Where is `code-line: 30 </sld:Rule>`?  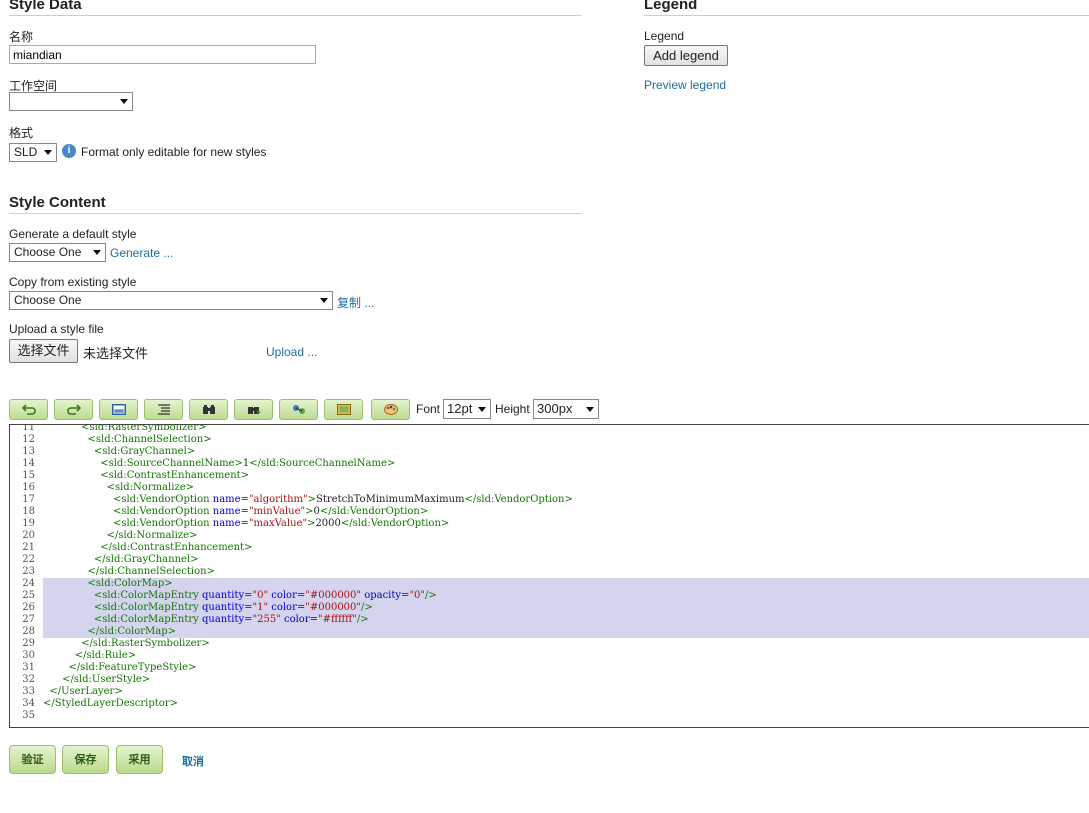
code-line: 30 </sld:Rule> is located at coordinates (549, 656).